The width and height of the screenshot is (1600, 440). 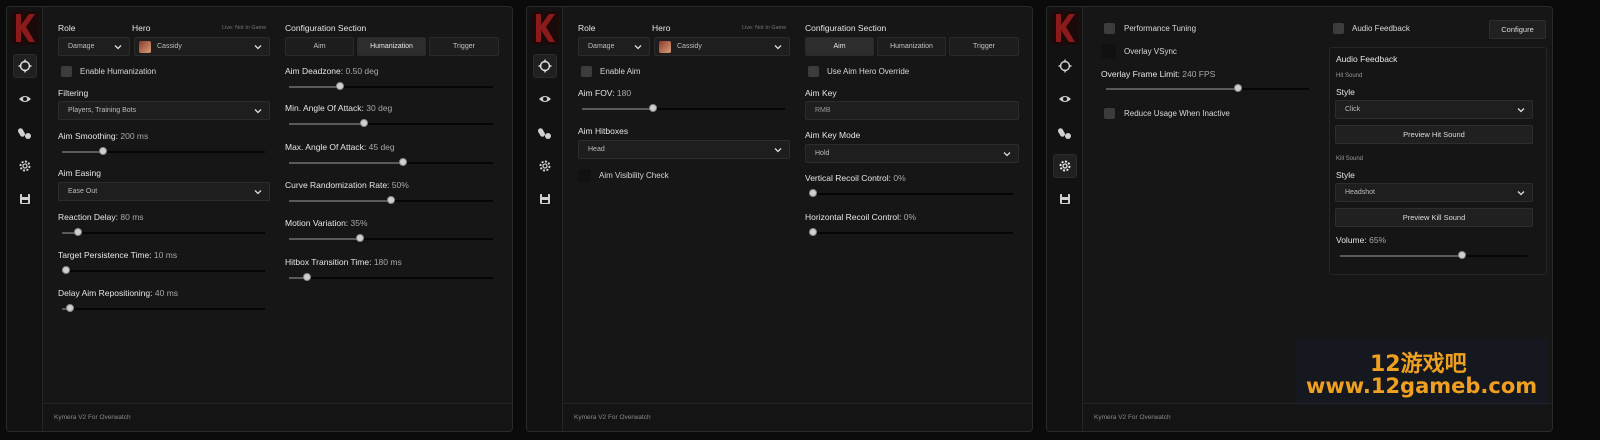 I want to click on min-angle-slider, so click(x=391, y=124).